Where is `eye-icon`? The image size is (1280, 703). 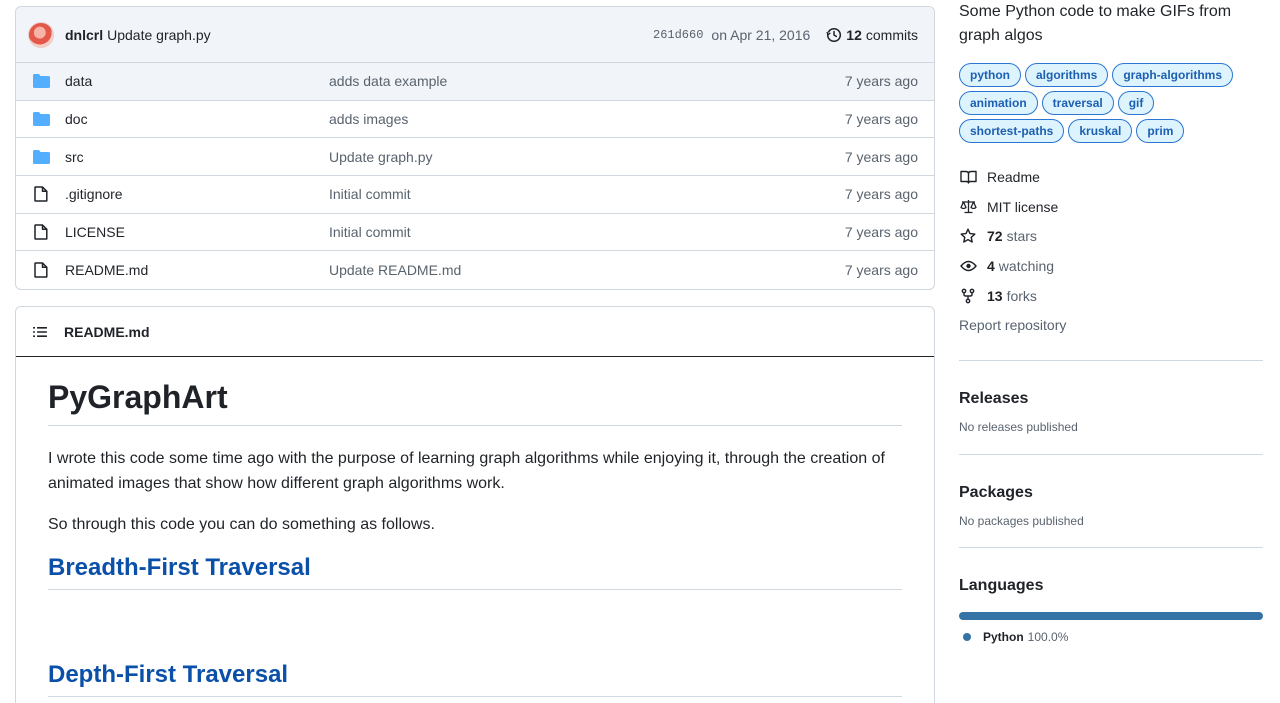 eye-icon is located at coordinates (968, 266).